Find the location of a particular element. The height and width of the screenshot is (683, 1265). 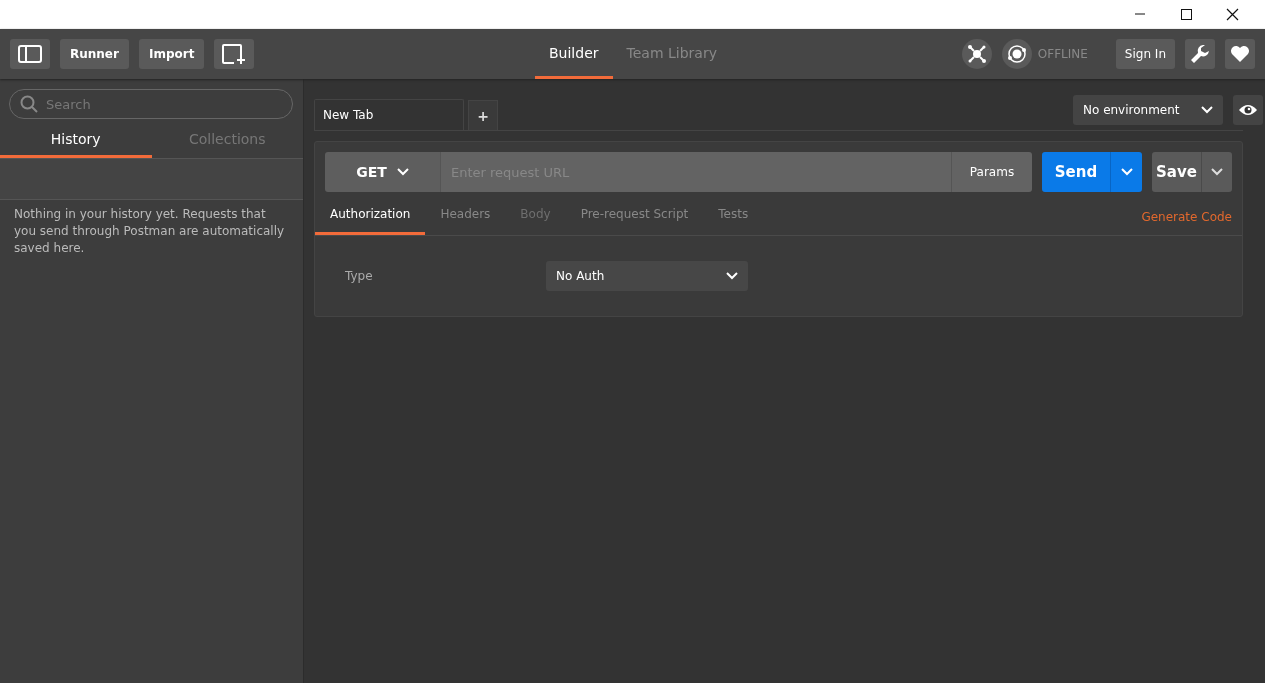

environment-dropdown: No environment is located at coordinates (1148, 109).